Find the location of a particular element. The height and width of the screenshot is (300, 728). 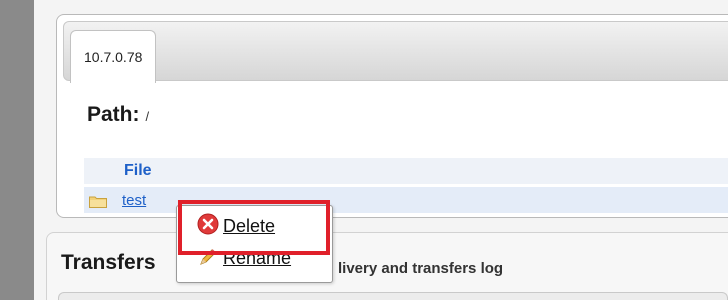

file-column-header: File is located at coordinates (406, 171).